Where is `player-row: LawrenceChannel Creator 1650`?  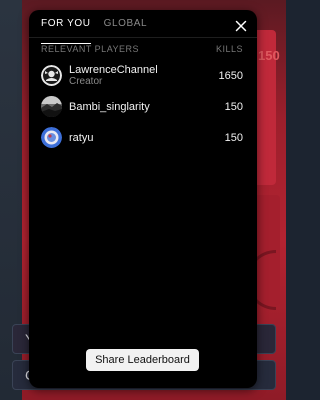 player-row: LawrenceChannel Creator 1650 is located at coordinates (142, 75).